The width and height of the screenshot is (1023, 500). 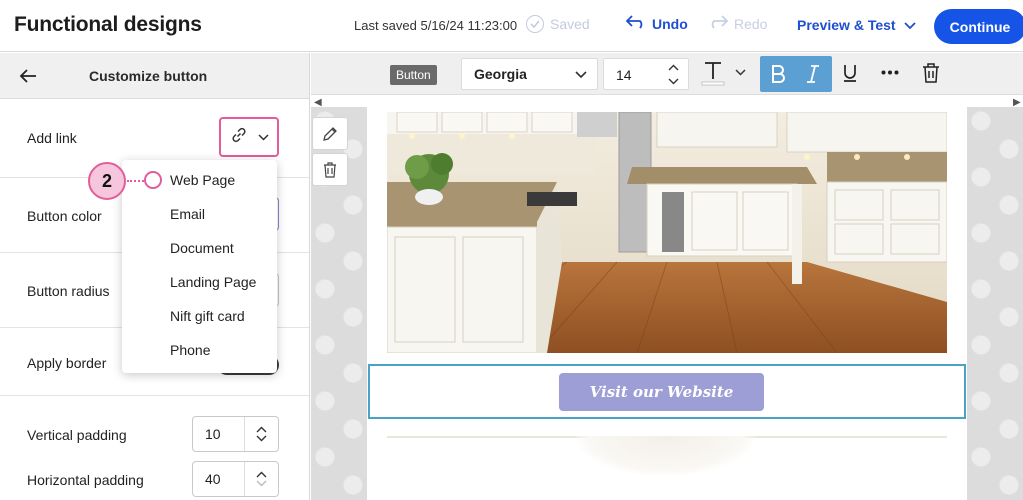 I want to click on continue-button: Continue, so click(x=978, y=26).